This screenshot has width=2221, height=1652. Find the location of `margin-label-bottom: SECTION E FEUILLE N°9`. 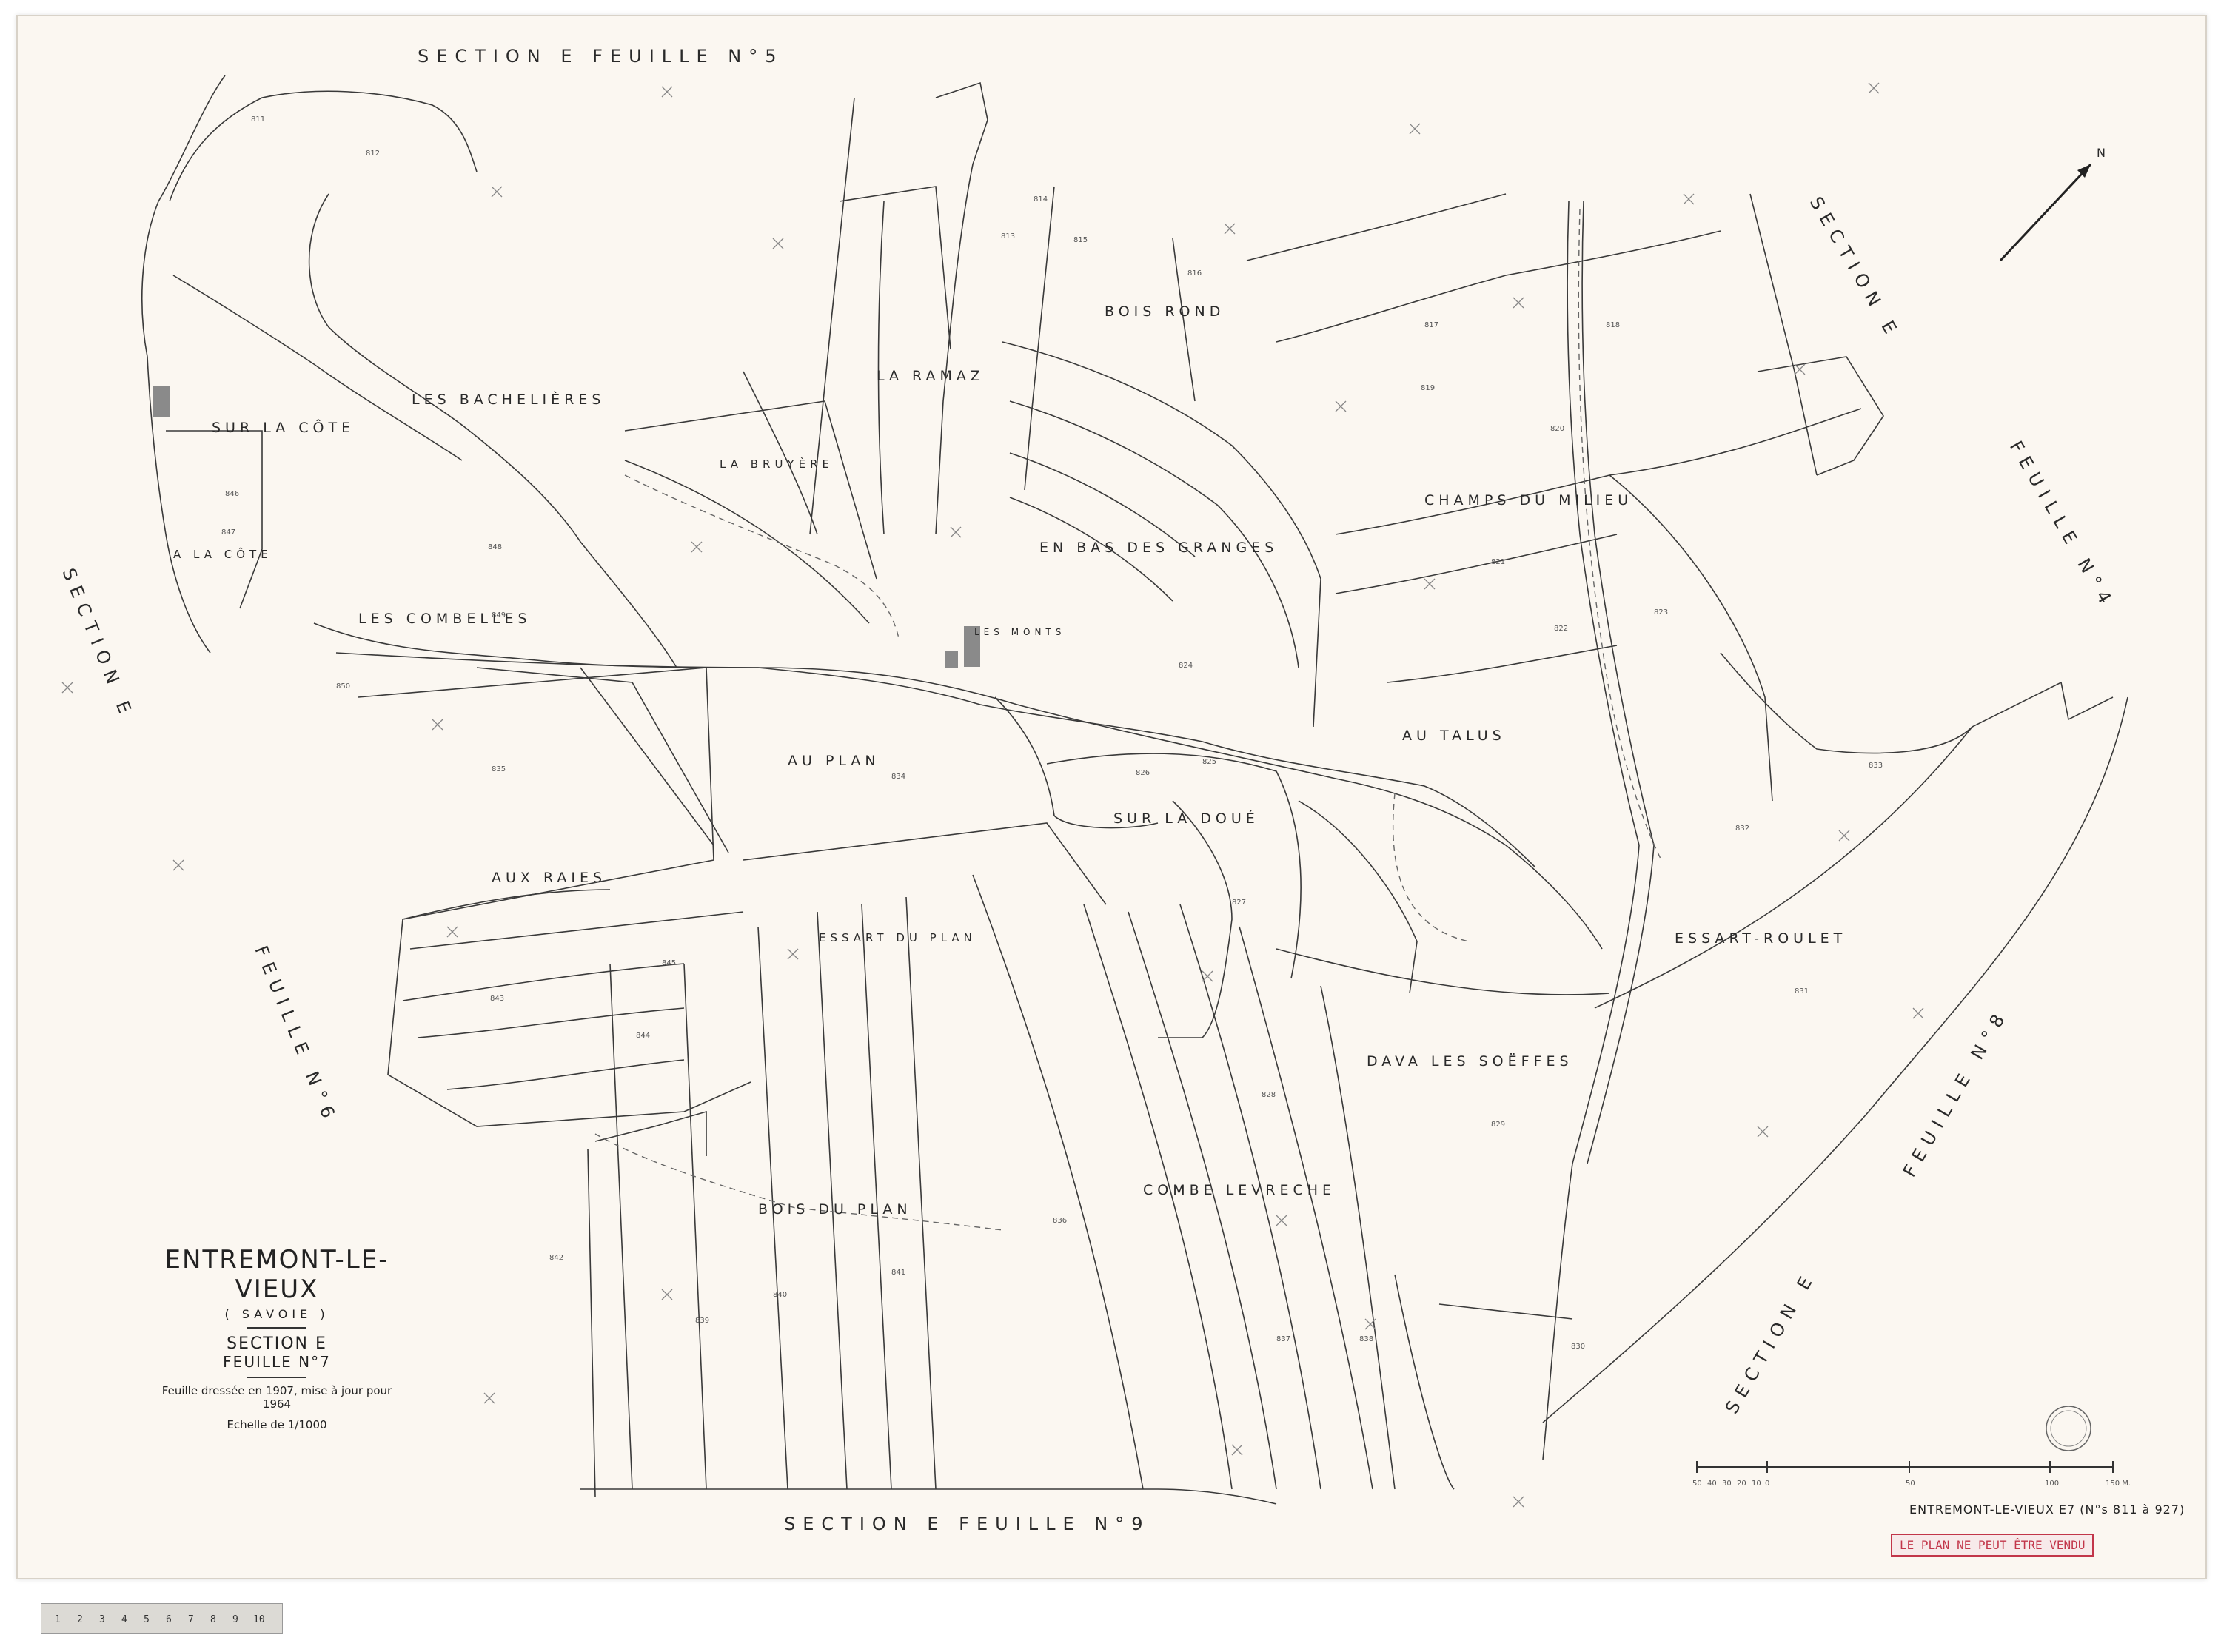

margin-label-bottom: SECTION E FEUILLE N°9 is located at coordinates (967, 1524).